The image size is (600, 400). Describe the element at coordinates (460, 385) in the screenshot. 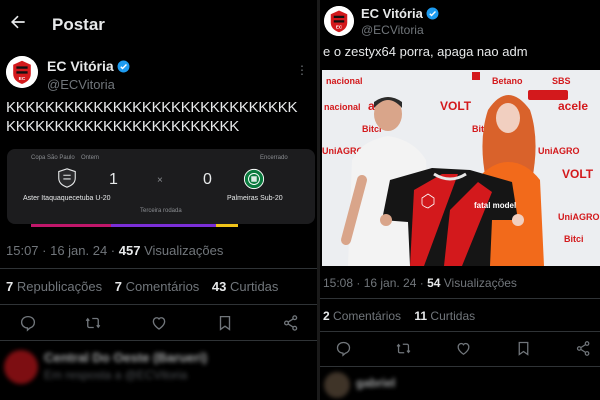

I see `next-post-preview: gabriel` at that location.